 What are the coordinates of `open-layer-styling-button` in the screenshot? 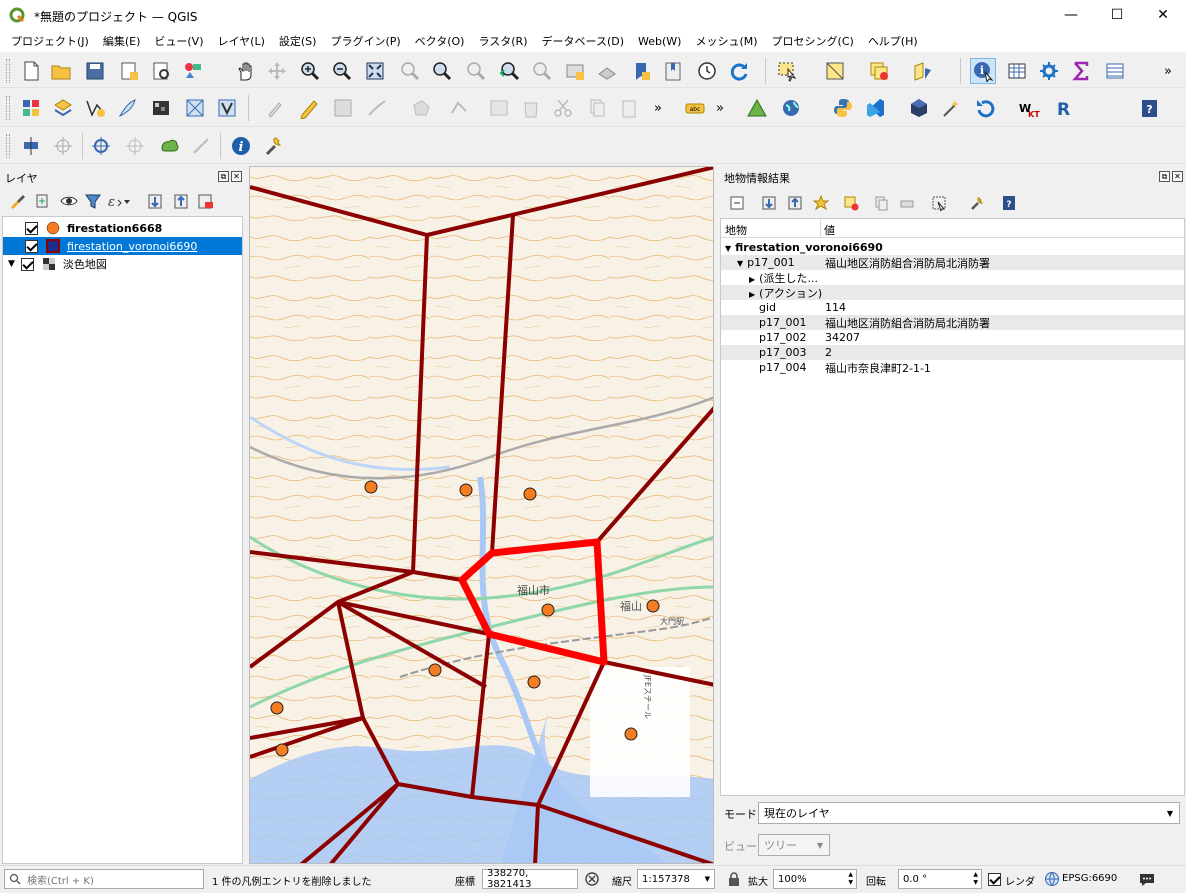 It's located at (17, 201).